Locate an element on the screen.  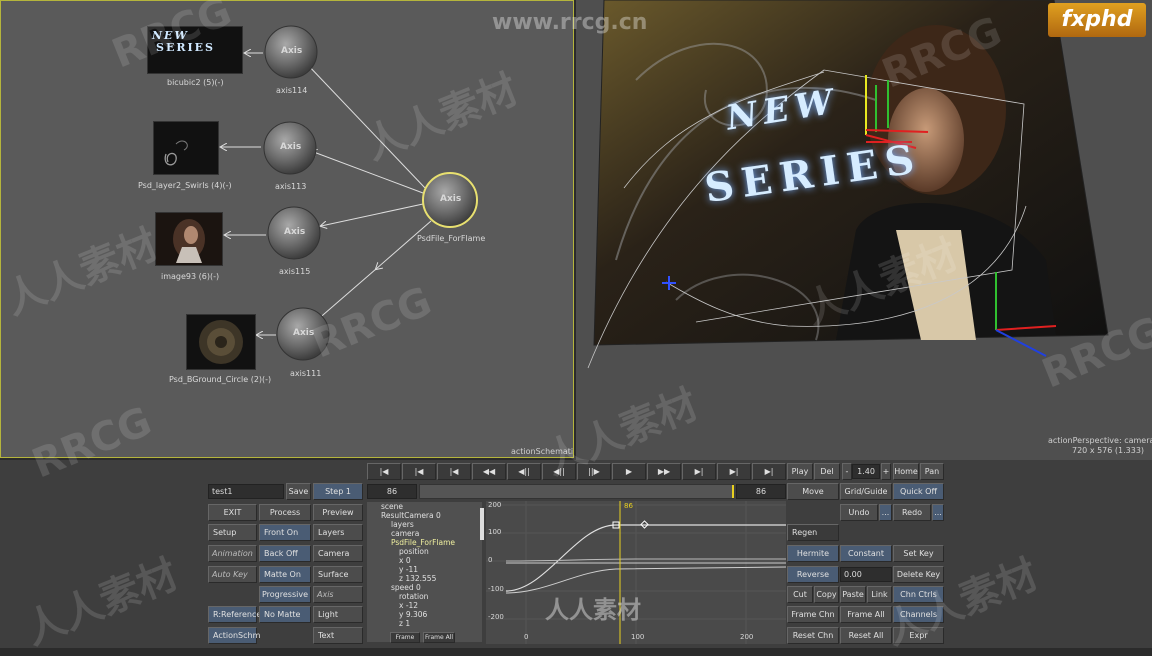
speed-field: 1.40 is located at coordinates (866, 471).